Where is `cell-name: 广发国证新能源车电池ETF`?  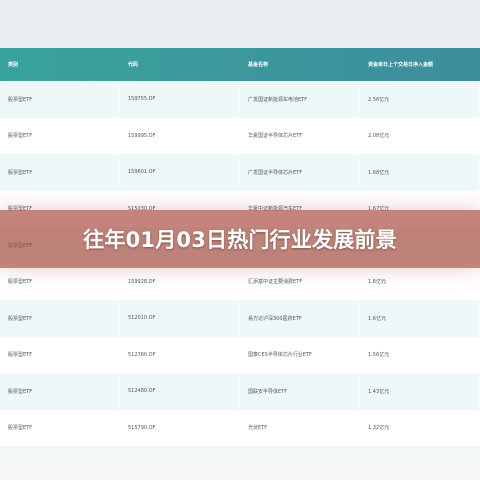 cell-name: 广发国证新能源车电池ETF is located at coordinates (300, 99).